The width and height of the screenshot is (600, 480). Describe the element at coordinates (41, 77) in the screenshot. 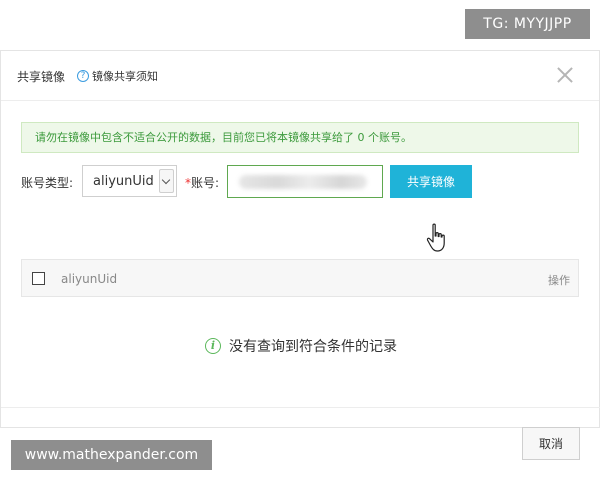

I see `dialog-title: 共享镜像` at that location.